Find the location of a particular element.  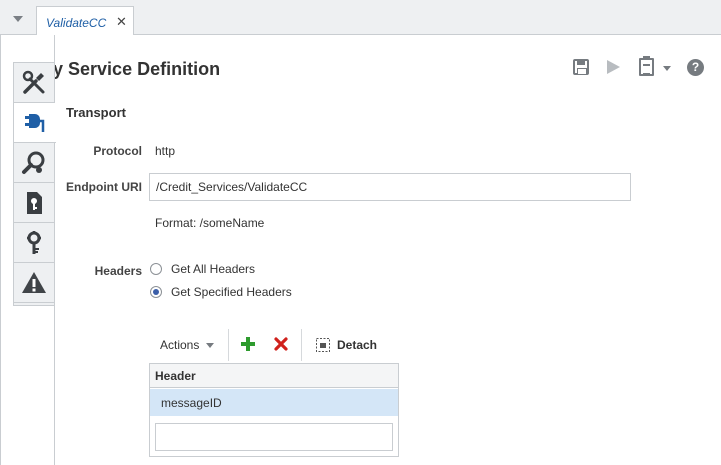

help-icon: ? is located at coordinates (695, 67).